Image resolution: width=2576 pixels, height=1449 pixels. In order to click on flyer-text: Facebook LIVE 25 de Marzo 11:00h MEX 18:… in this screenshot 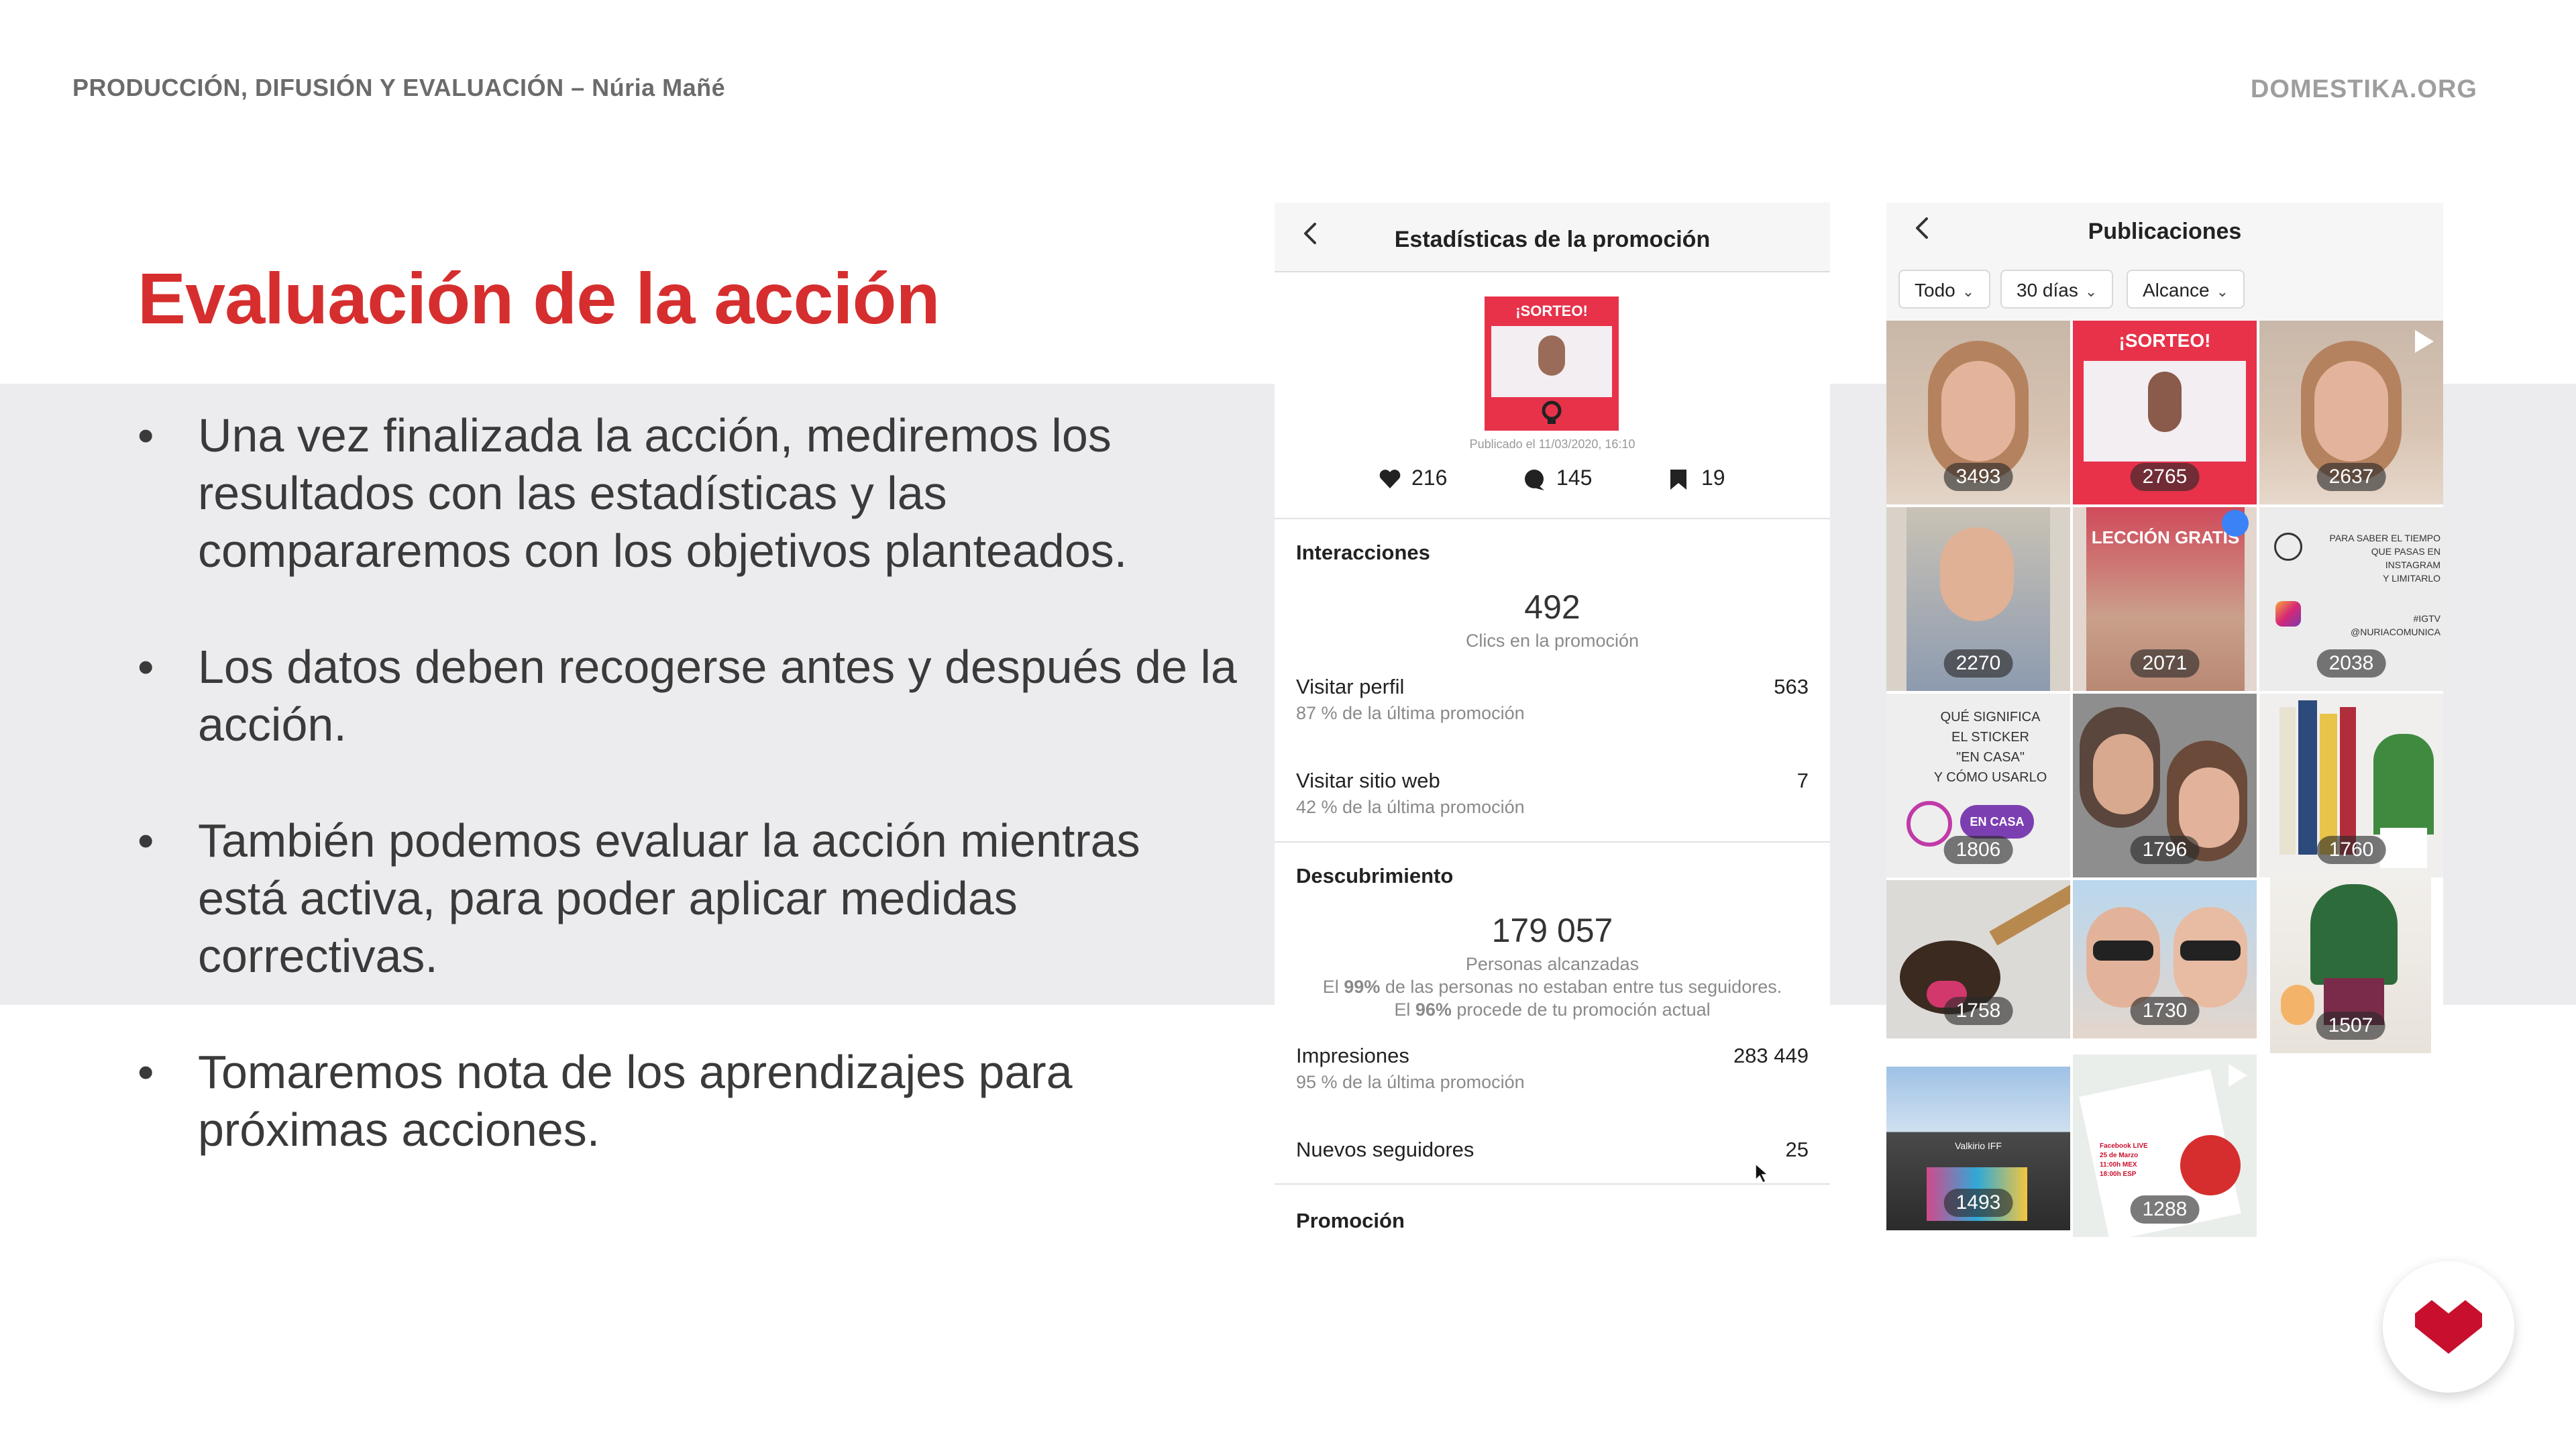, I will do `click(2140, 1160)`.